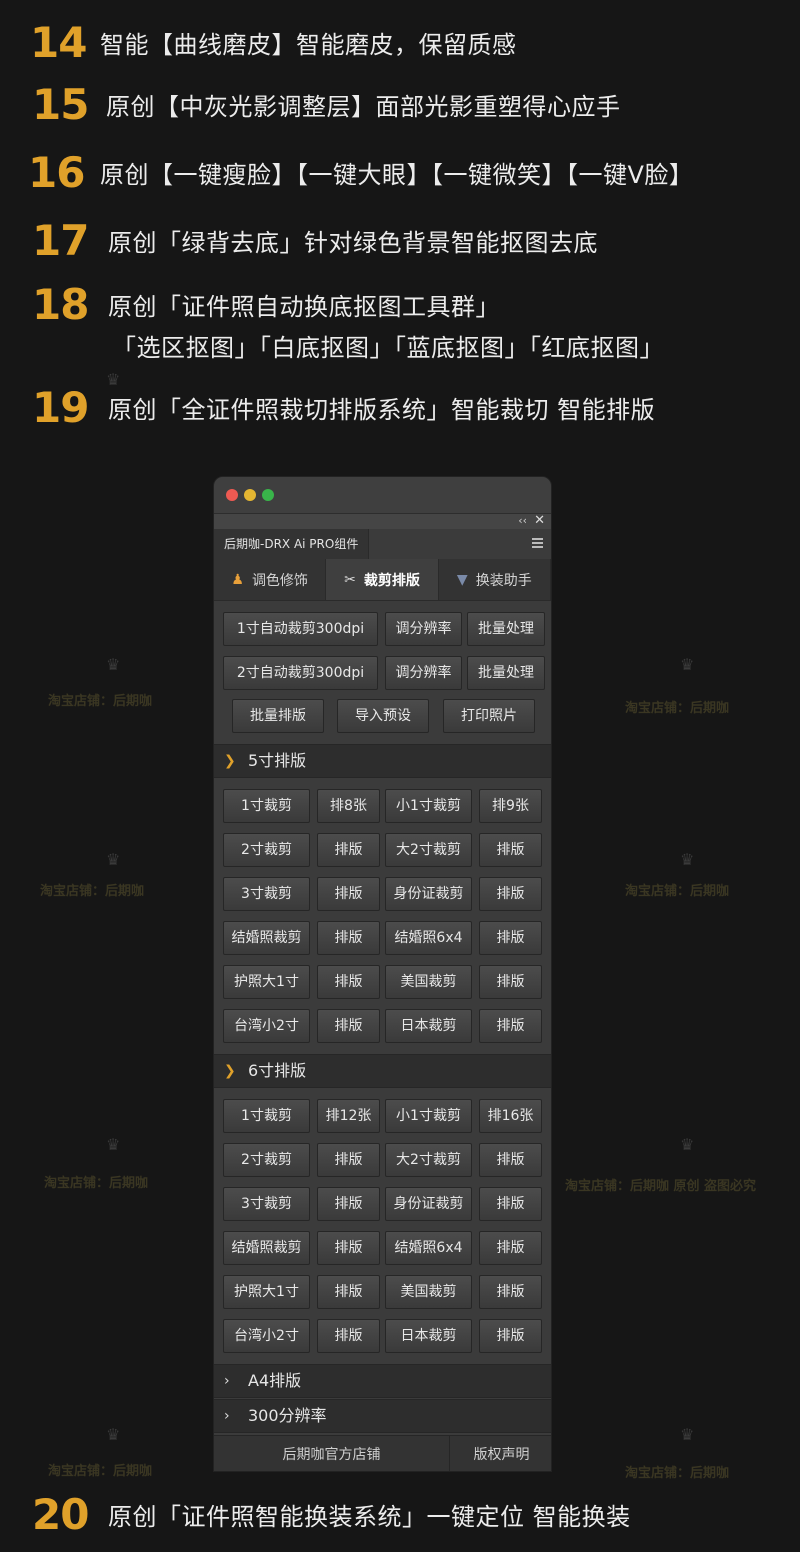  I want to click on person-icon: ♟, so click(237, 579).